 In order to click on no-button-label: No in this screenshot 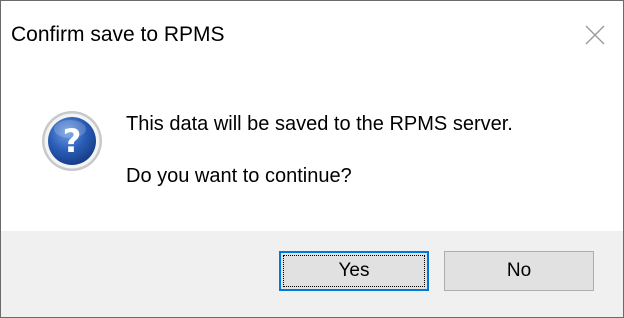, I will do `click(519, 270)`.